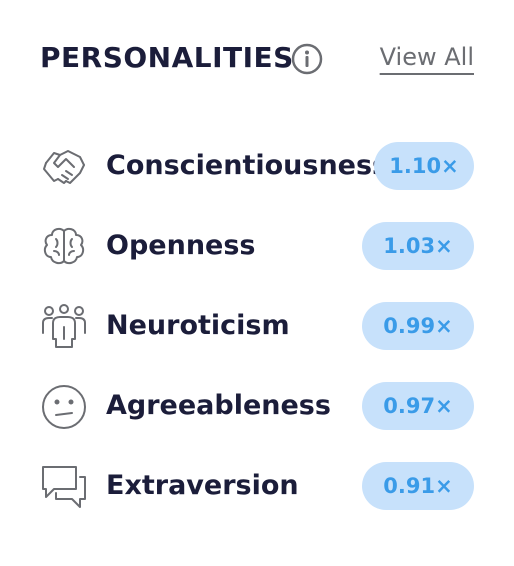  Describe the element at coordinates (218, 405) in the screenshot. I see `item-label: Agreeableness` at that location.